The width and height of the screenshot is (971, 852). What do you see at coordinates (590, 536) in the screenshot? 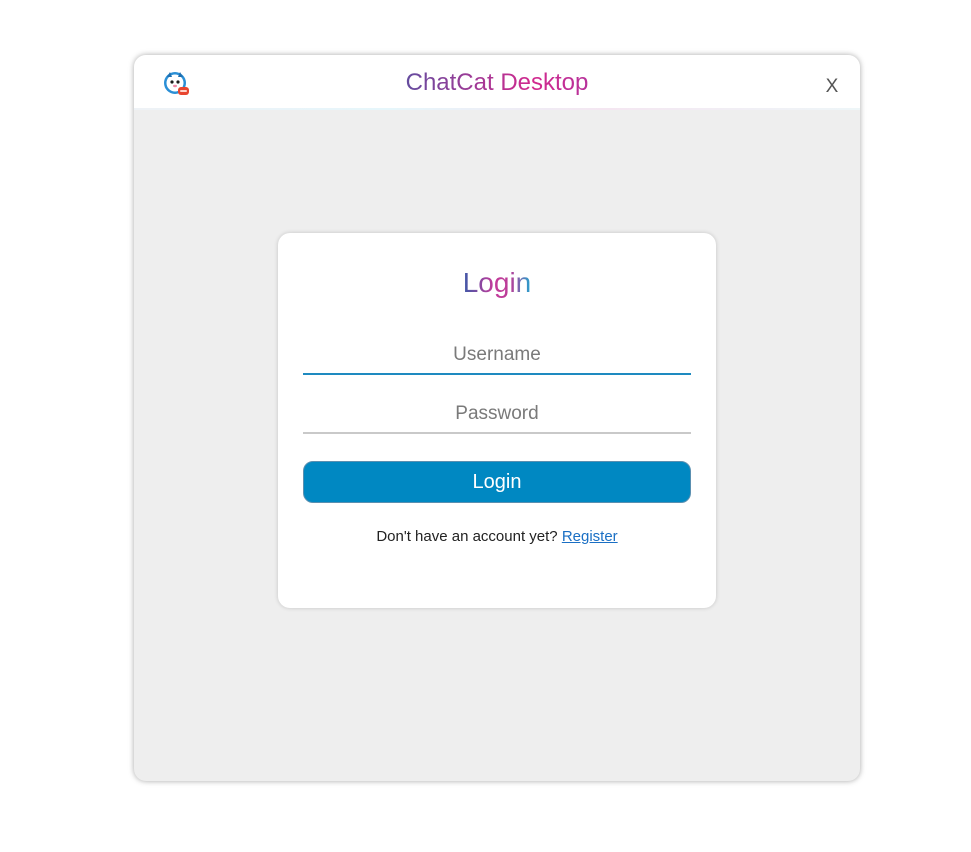
I see `register-link: Register` at bounding box center [590, 536].